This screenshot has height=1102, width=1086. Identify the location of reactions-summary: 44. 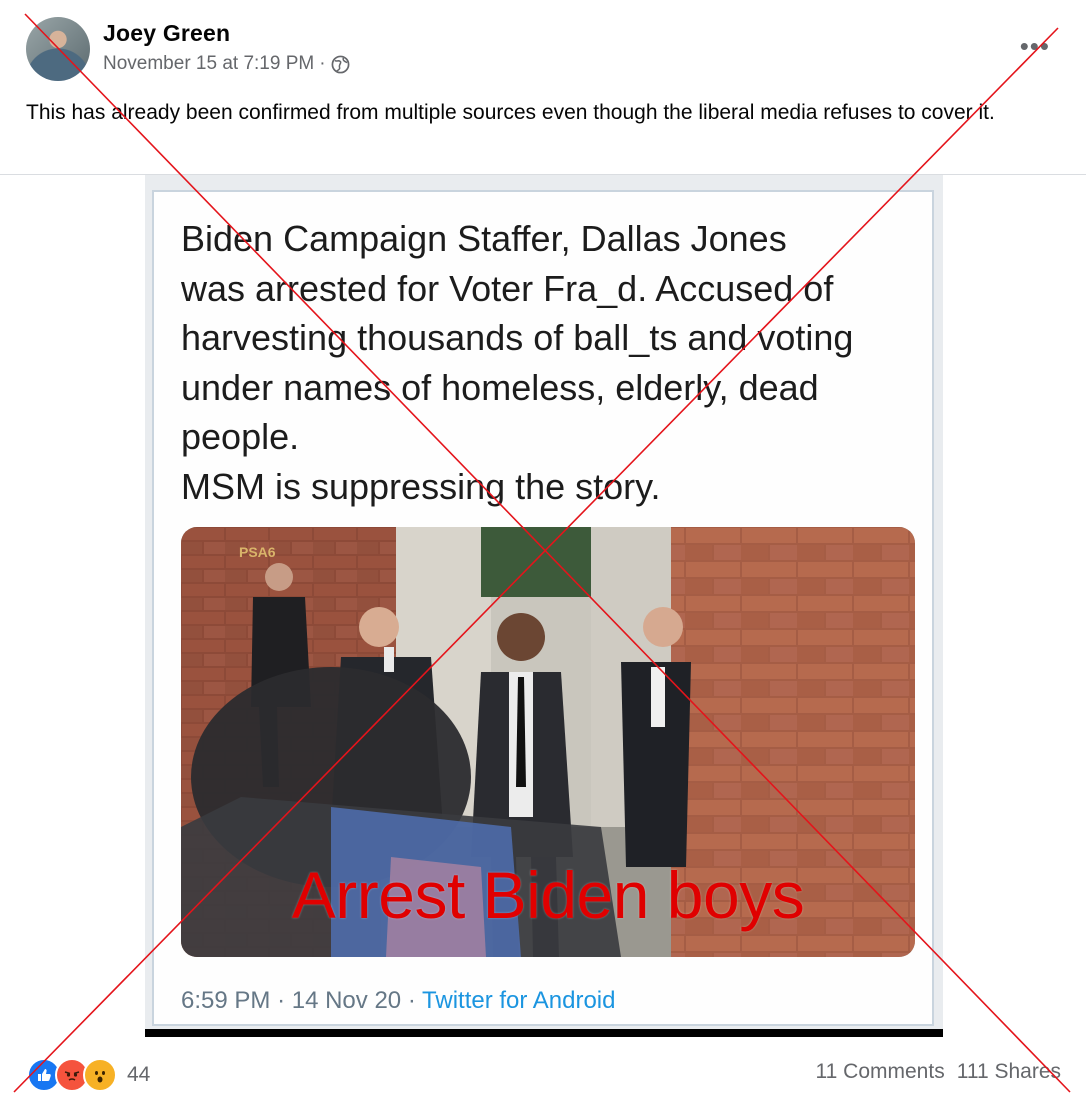
(88, 1075).